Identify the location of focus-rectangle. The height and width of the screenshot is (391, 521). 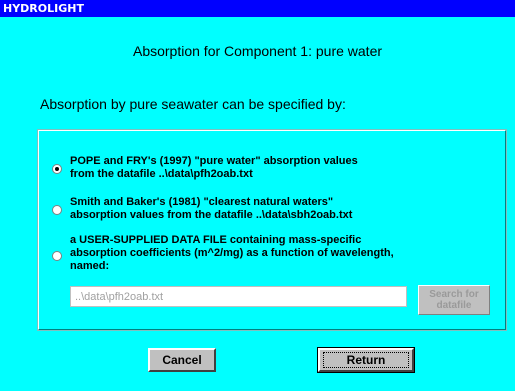
(366, 360).